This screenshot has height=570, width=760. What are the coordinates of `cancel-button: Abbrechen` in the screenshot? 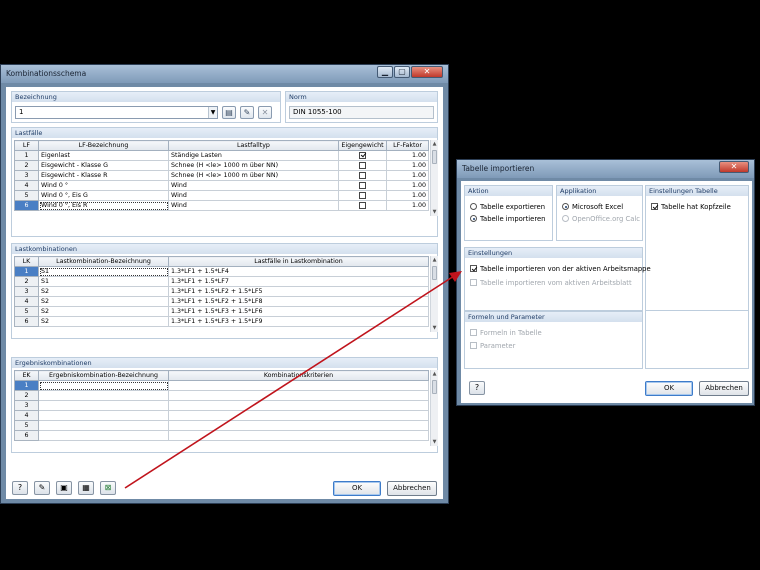 It's located at (412, 488).